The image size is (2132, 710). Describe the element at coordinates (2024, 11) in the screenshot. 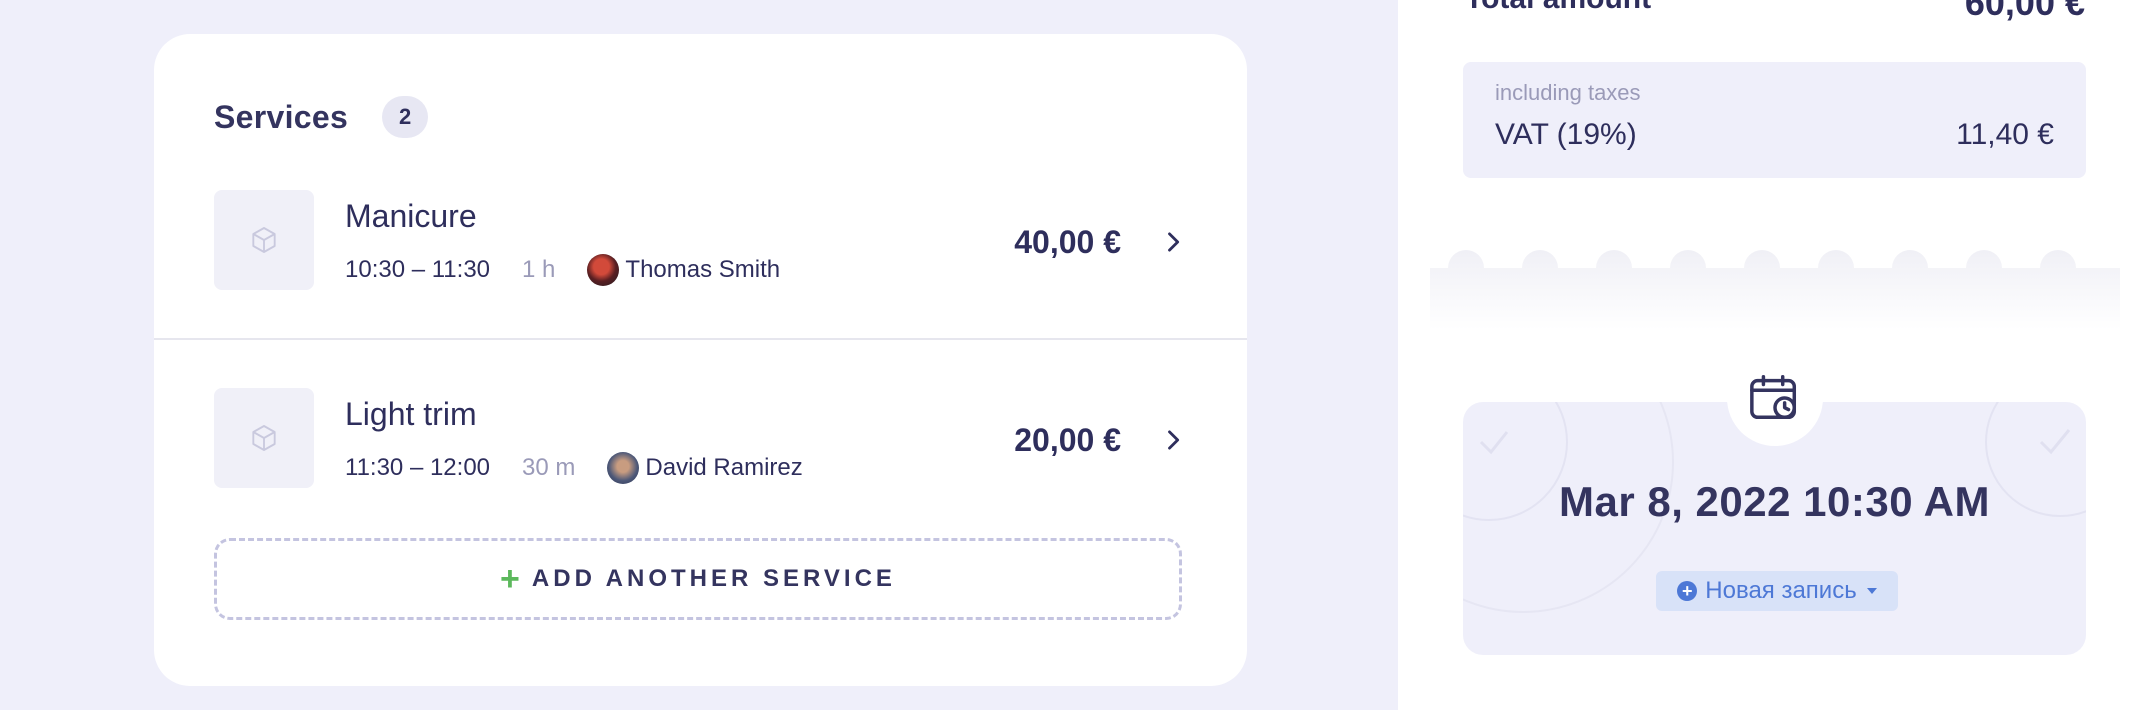

I see `total-amount-value: 60,00 €` at that location.